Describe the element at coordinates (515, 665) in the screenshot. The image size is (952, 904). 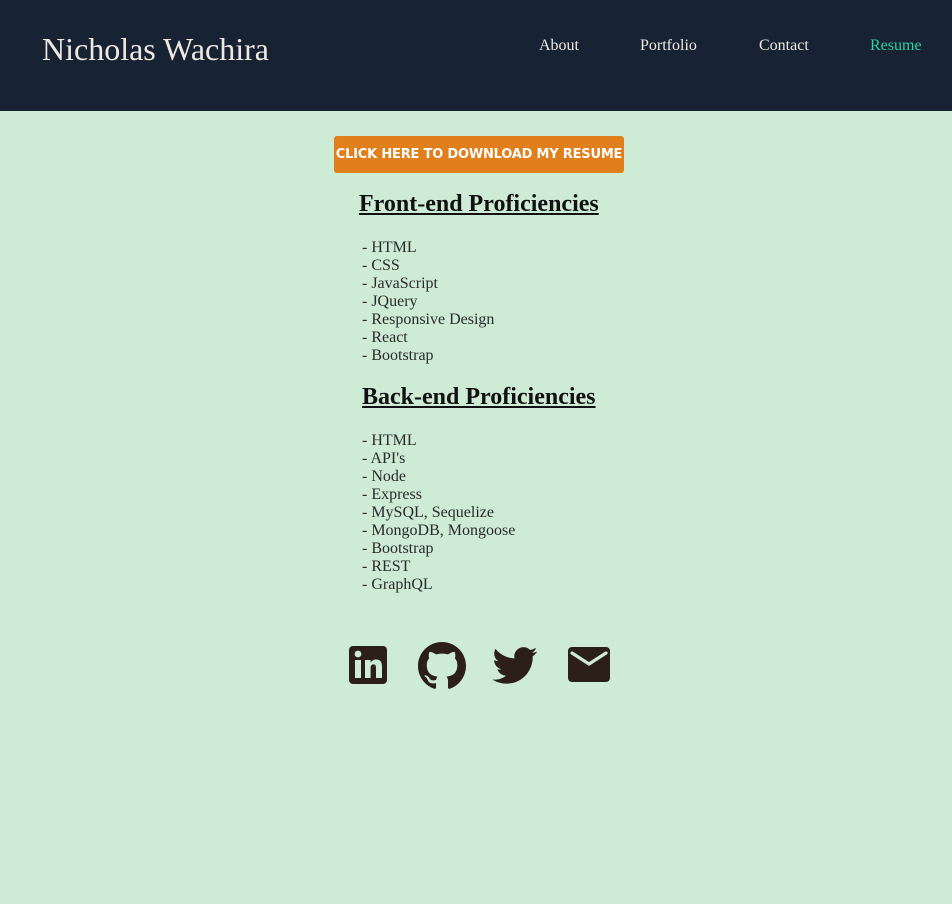
I see `twitter-icon` at that location.